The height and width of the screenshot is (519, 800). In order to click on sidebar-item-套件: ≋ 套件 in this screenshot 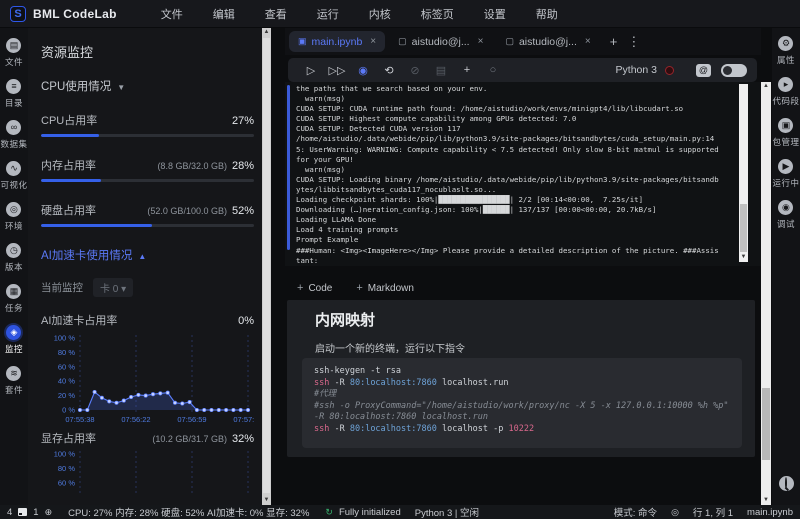, I will do `click(14, 381)`.